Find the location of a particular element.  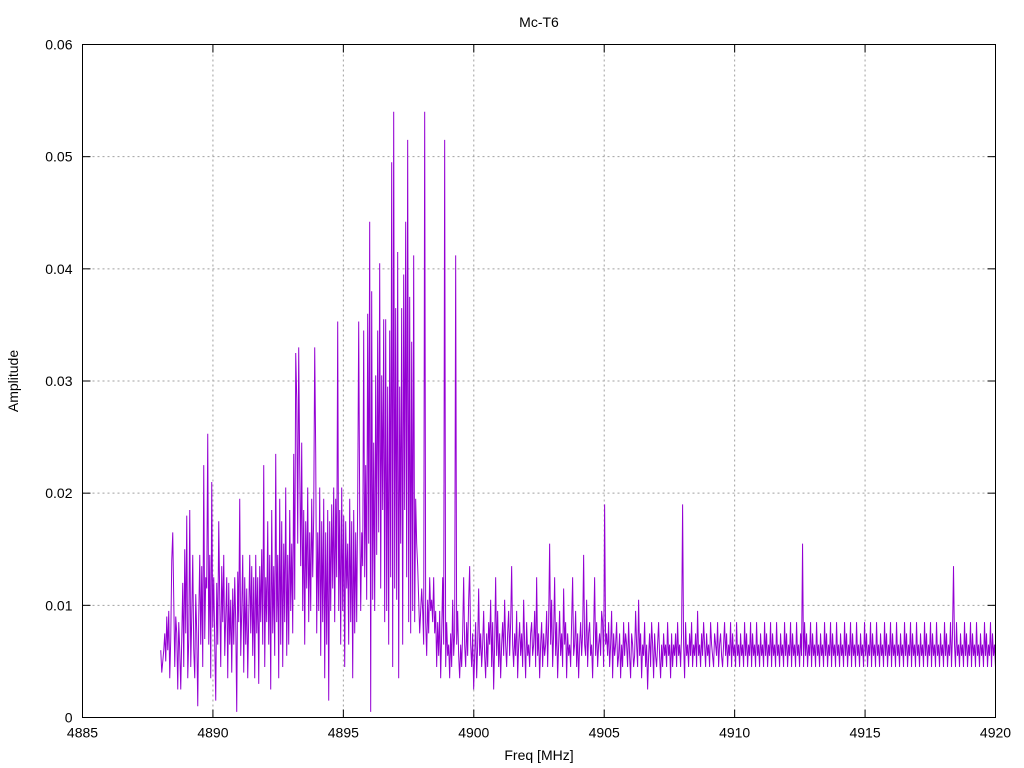

y-tick-label: 0.01 is located at coordinates (58, 605).